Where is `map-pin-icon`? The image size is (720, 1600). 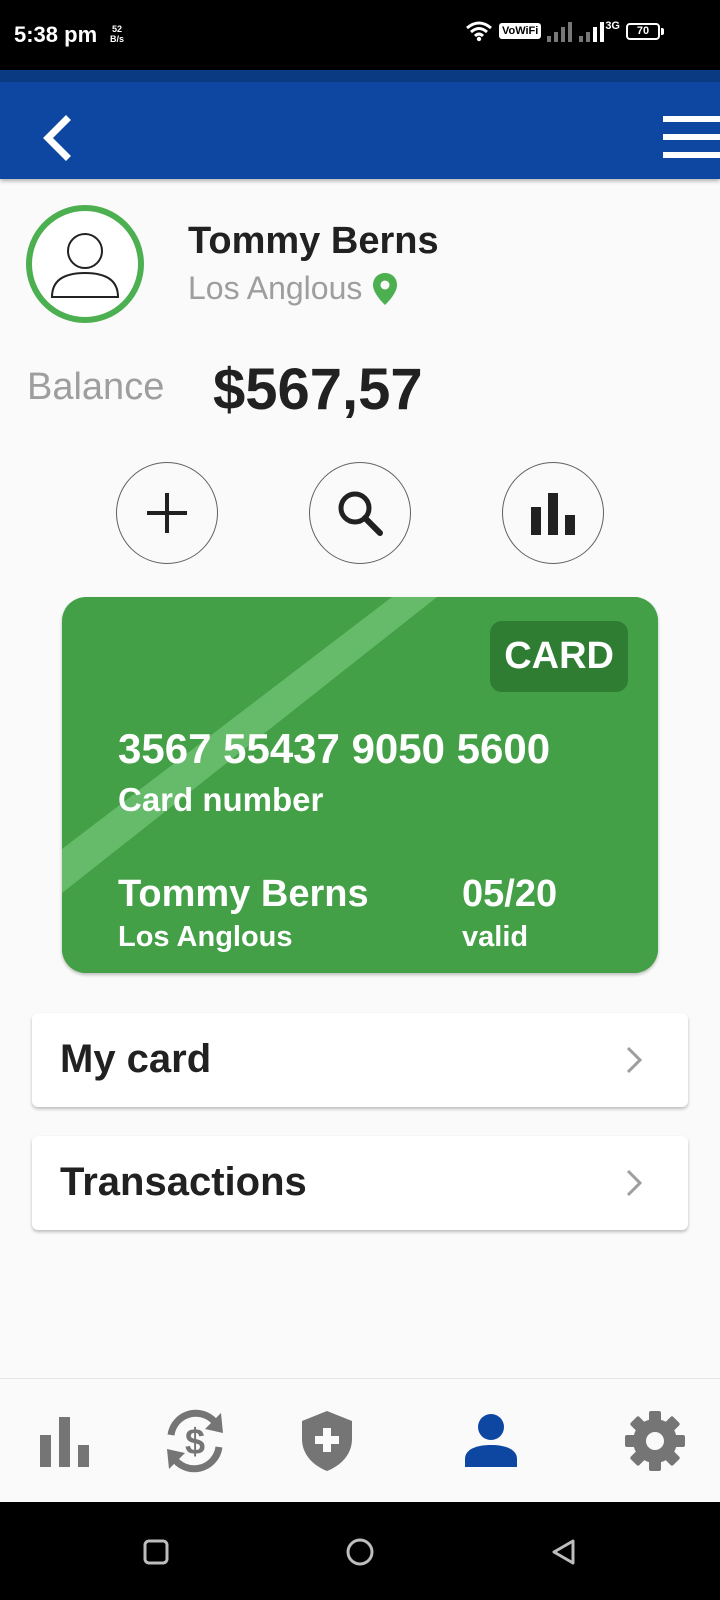
map-pin-icon is located at coordinates (385, 288).